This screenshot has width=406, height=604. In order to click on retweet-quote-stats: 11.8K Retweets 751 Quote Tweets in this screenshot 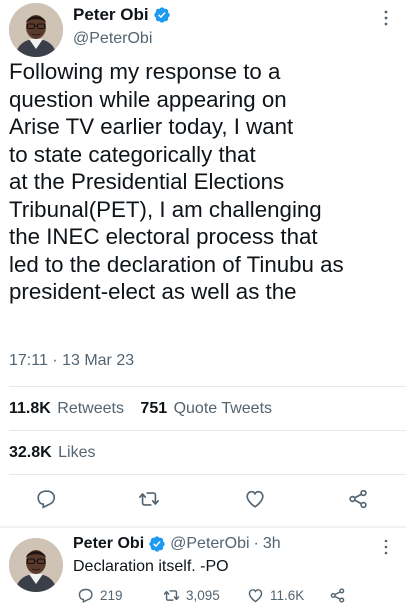, I will do `click(140, 409)`.